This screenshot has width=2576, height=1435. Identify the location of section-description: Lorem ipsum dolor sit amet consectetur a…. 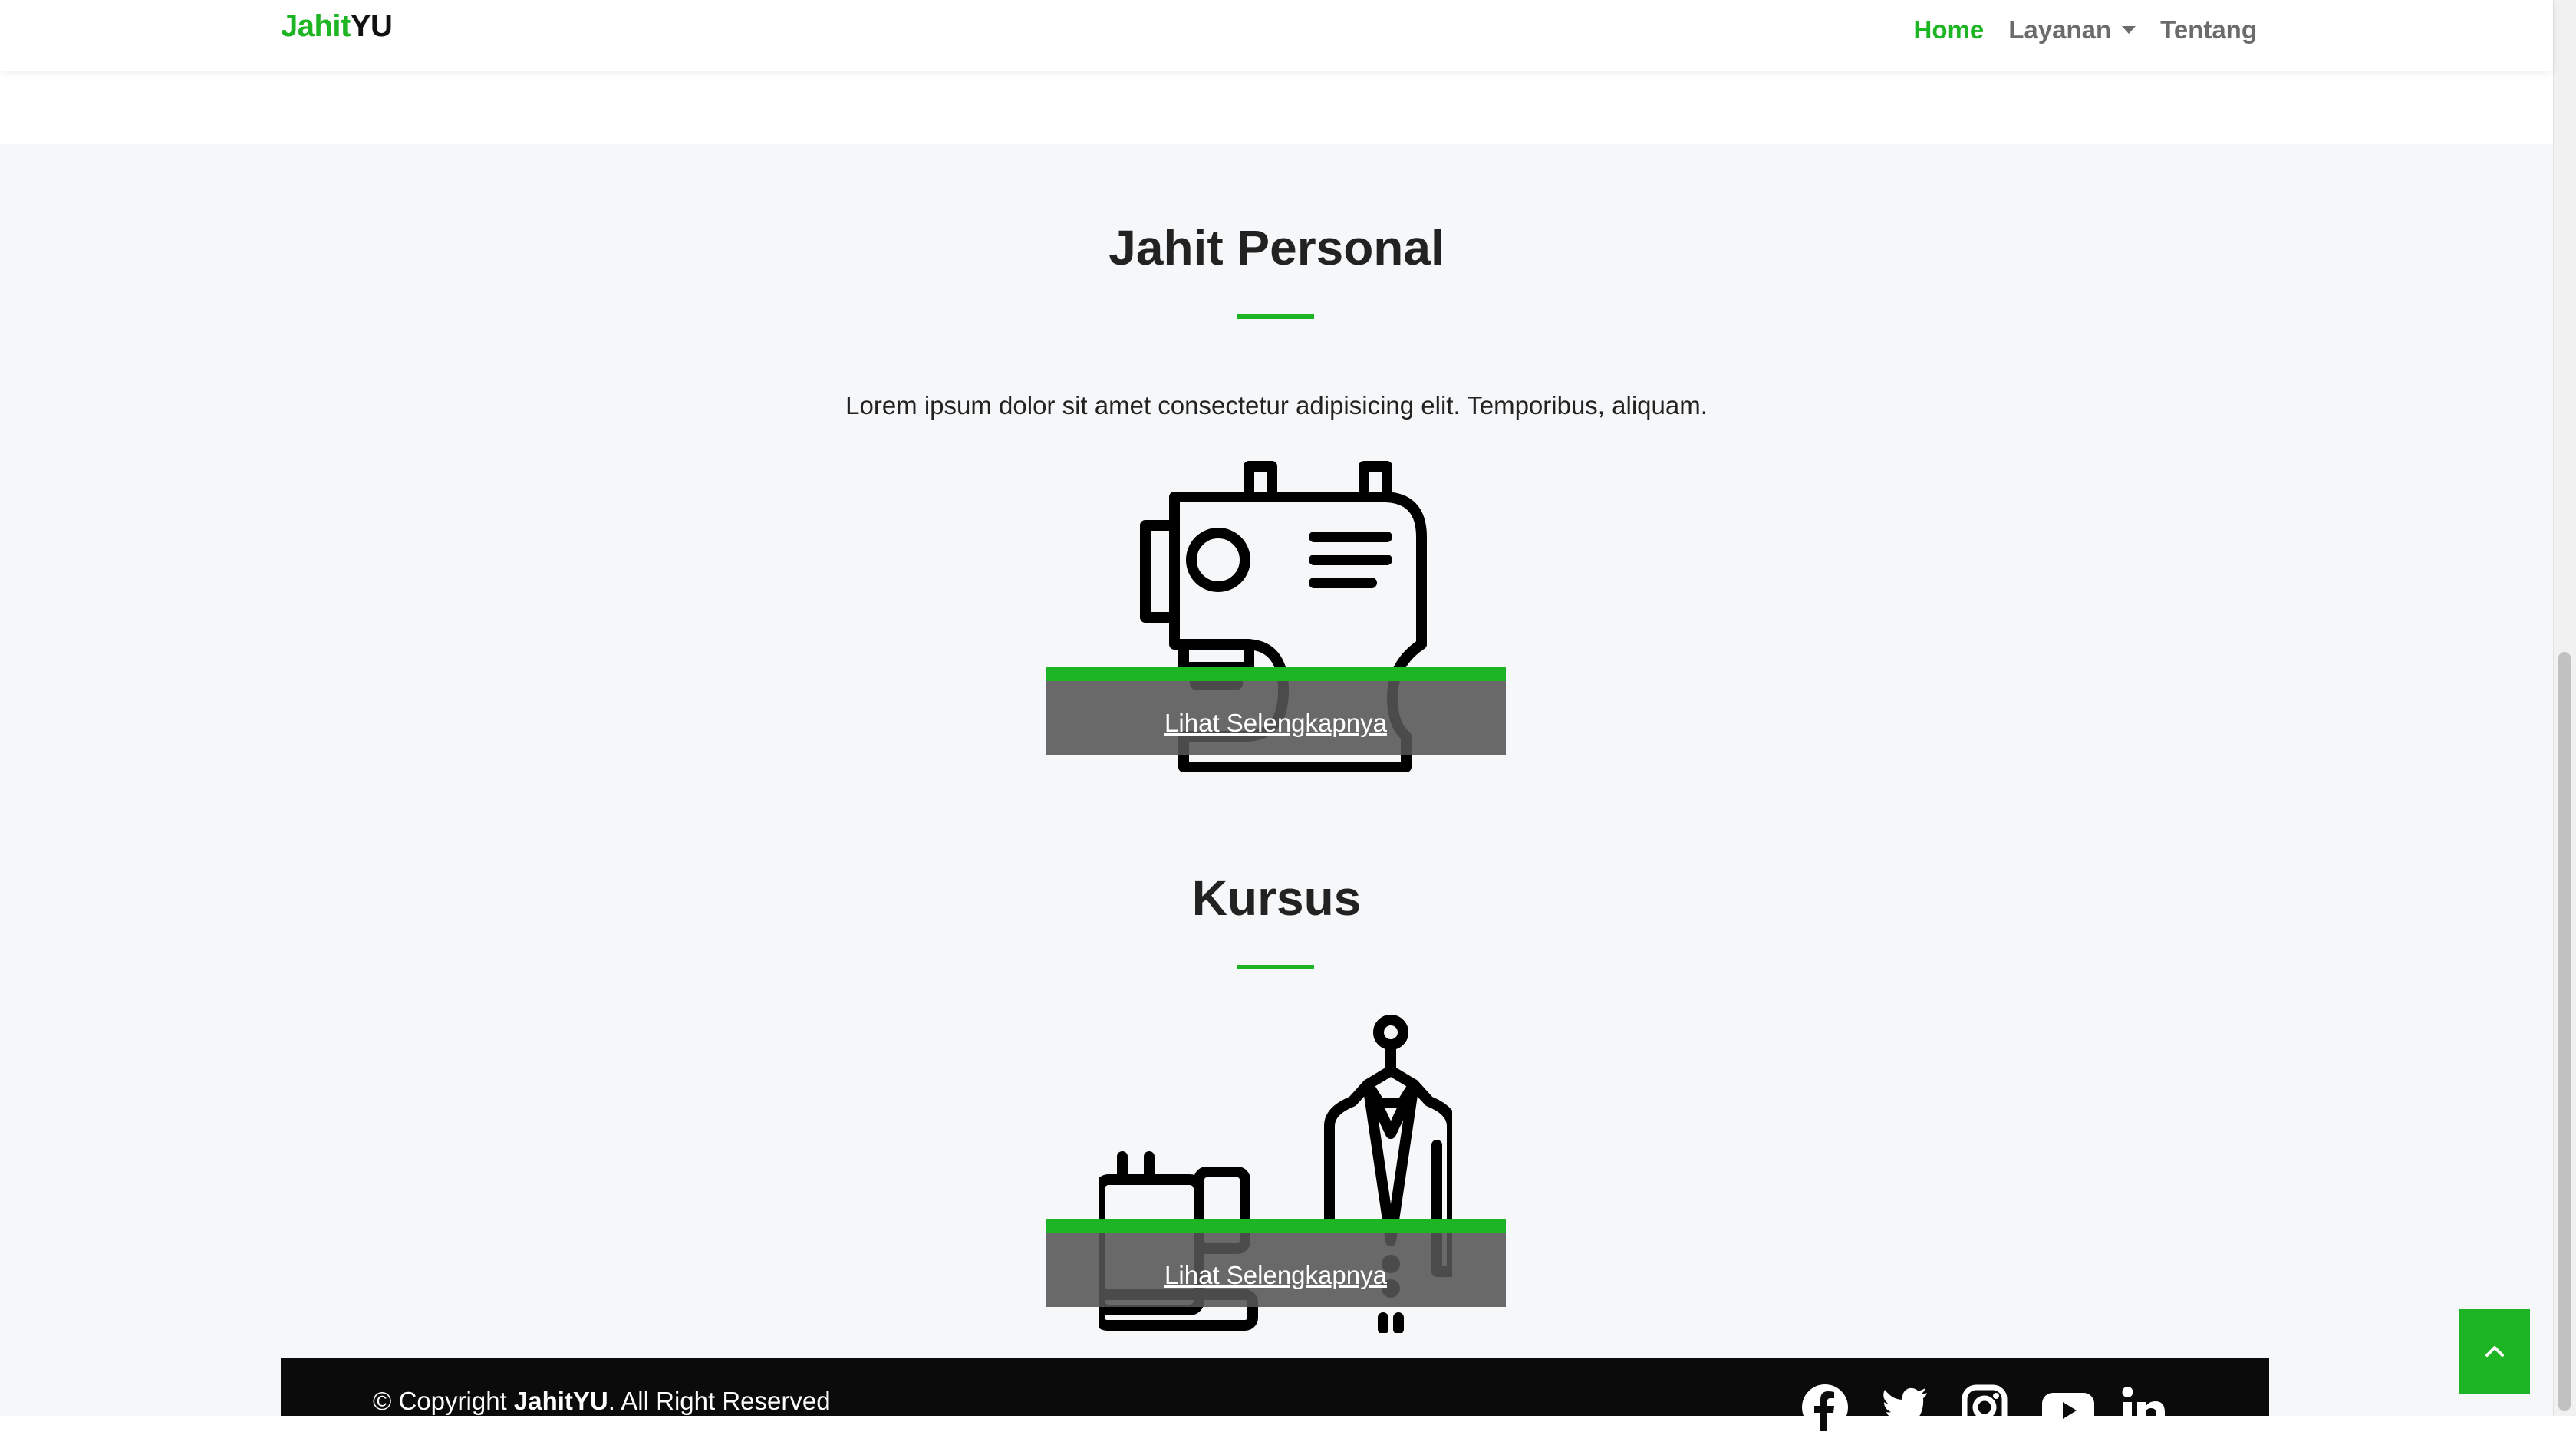
(1276, 405).